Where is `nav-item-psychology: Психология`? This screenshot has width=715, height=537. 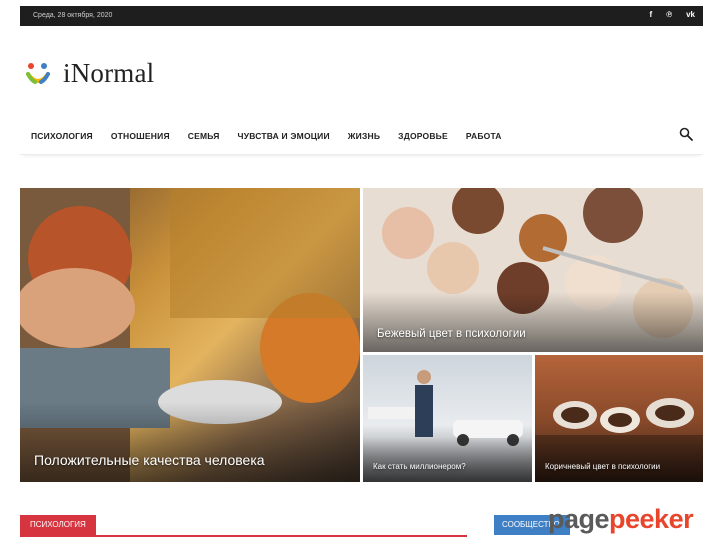 nav-item-psychology: Психология is located at coordinates (62, 136).